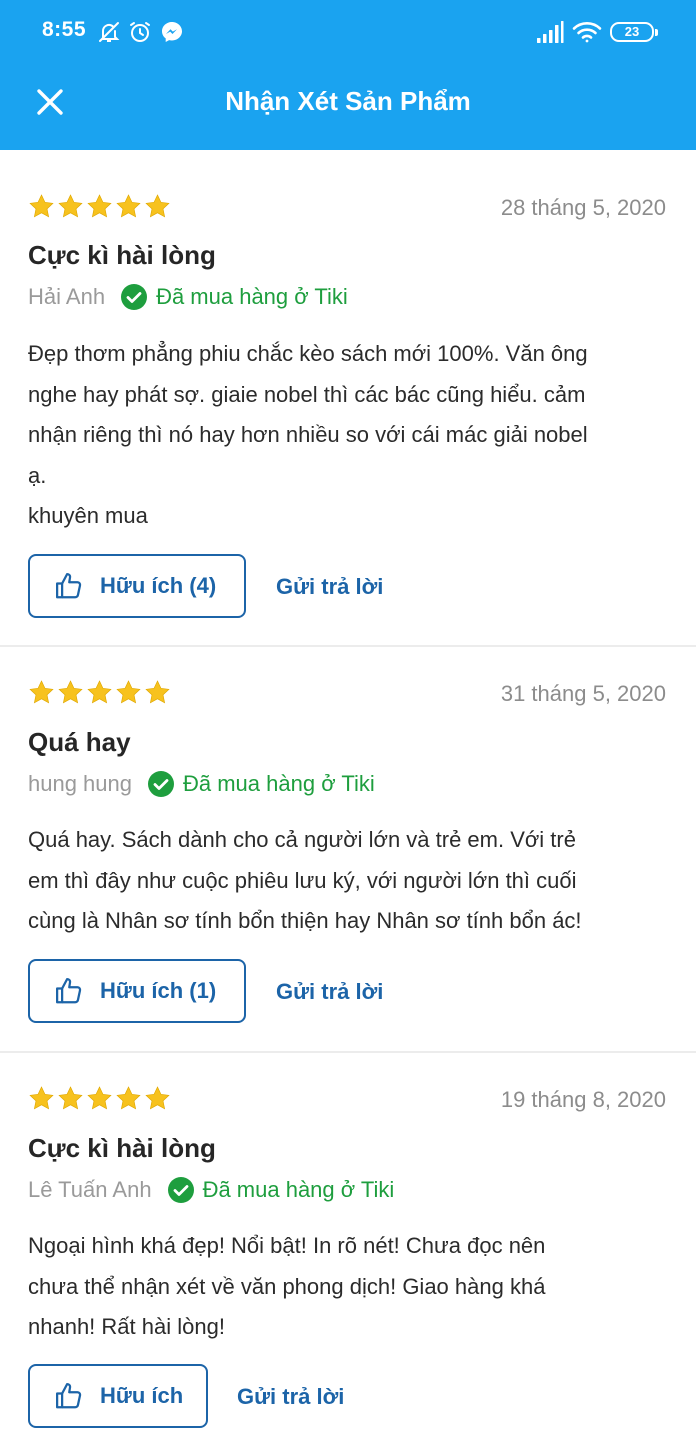 This screenshot has height=1453, width=696. I want to click on review-body-line: ạ., so click(37, 475).